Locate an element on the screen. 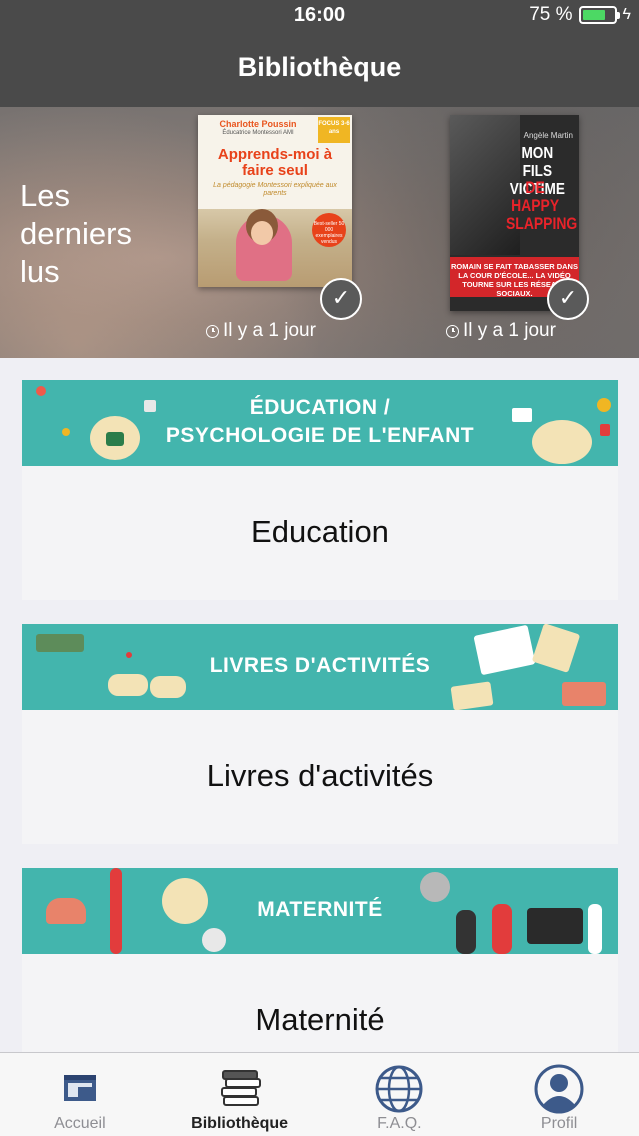 This screenshot has height=1136, width=639. battery-cap is located at coordinates (618, 15).